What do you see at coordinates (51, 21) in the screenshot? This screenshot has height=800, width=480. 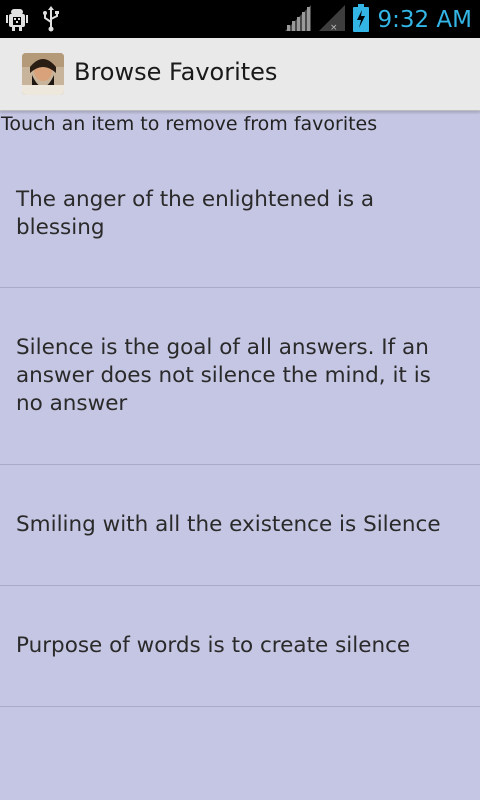 I see `usb-icon` at bounding box center [51, 21].